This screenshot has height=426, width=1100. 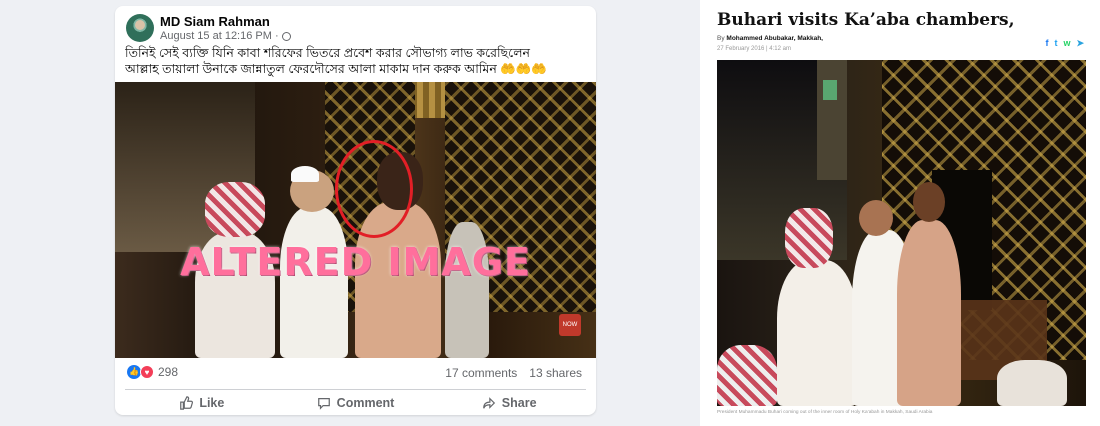 I want to click on comment-label: Comment, so click(x=365, y=403).